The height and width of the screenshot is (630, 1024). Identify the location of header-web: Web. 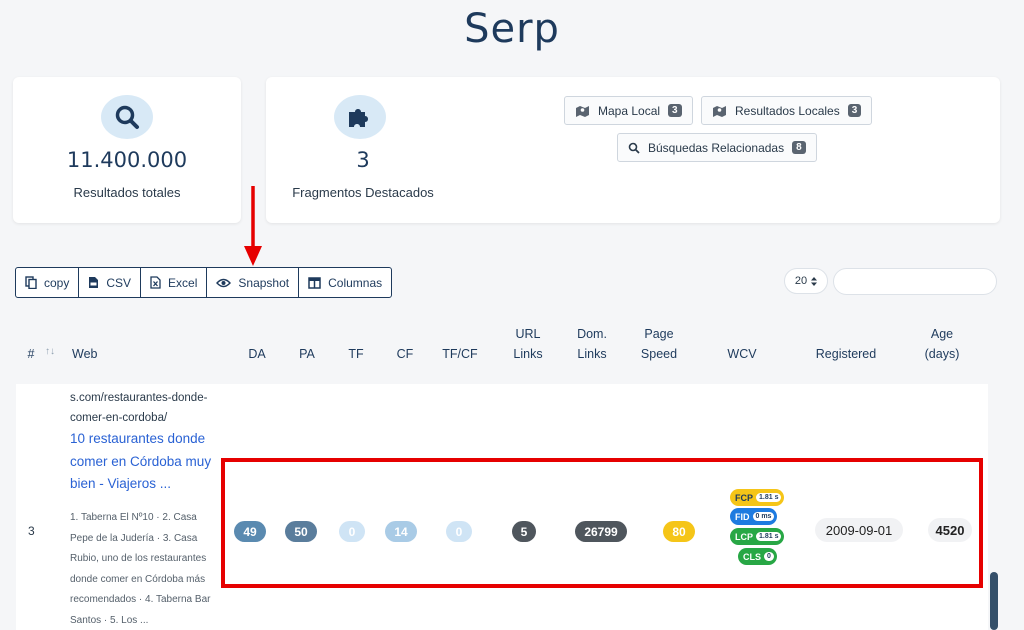
(87, 354).